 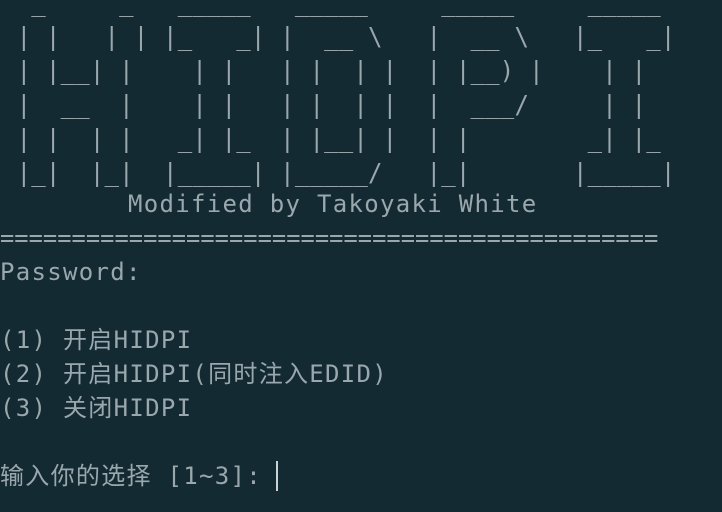 I want to click on menu-option-disable-hidpi: (3) 关闭HIDPI, so click(x=96, y=408).